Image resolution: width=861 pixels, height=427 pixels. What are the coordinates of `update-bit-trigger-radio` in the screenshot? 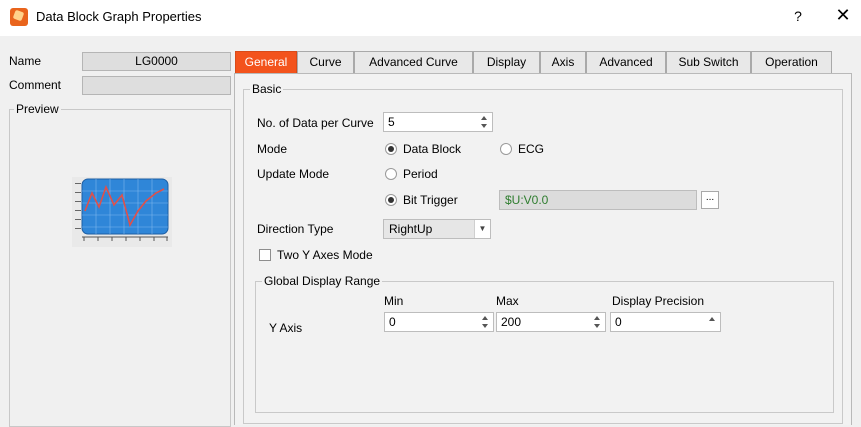 It's located at (391, 200).